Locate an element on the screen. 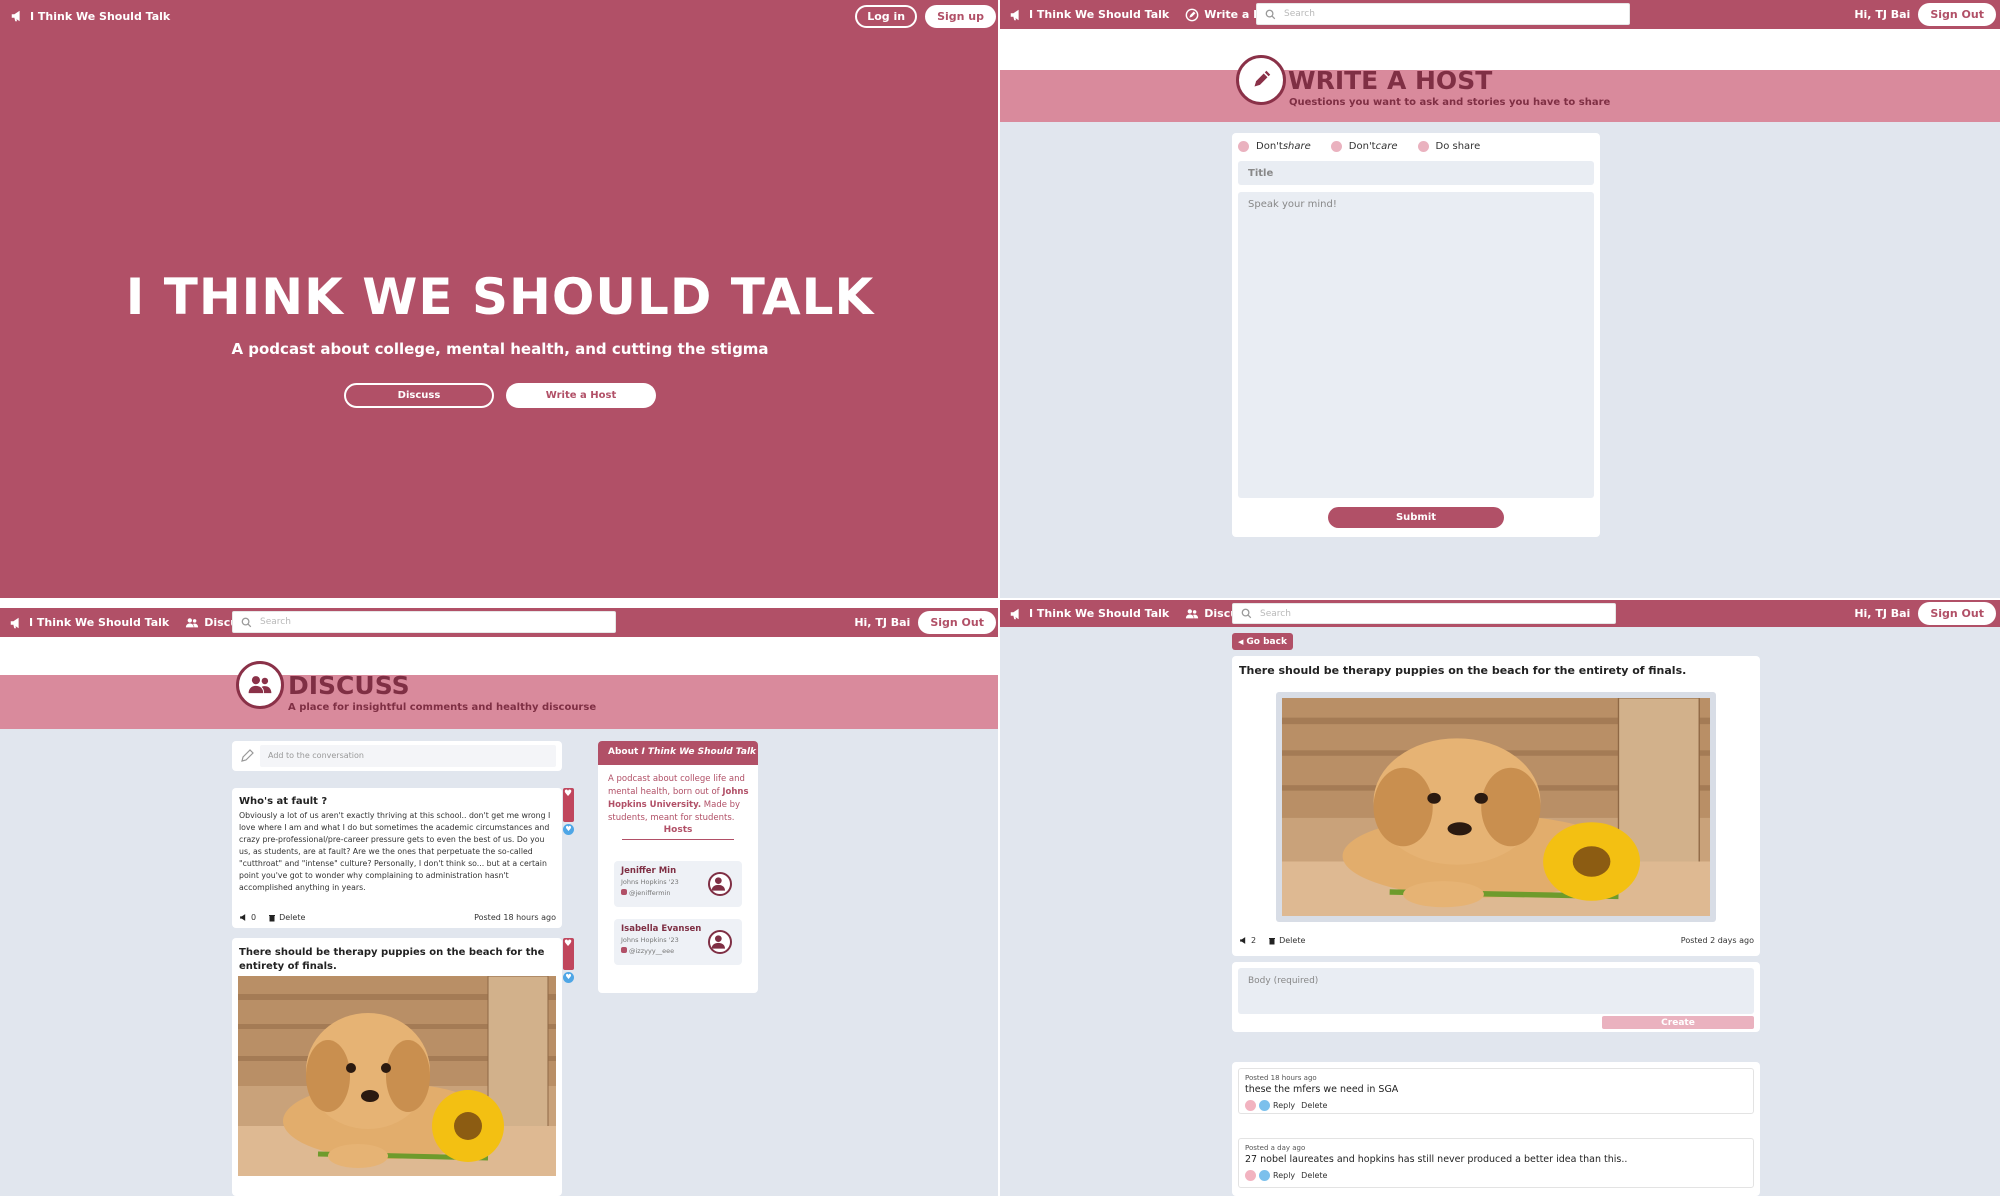  landing-navbar: I Think We Should Talk Log in Sign up is located at coordinates (500, 16).